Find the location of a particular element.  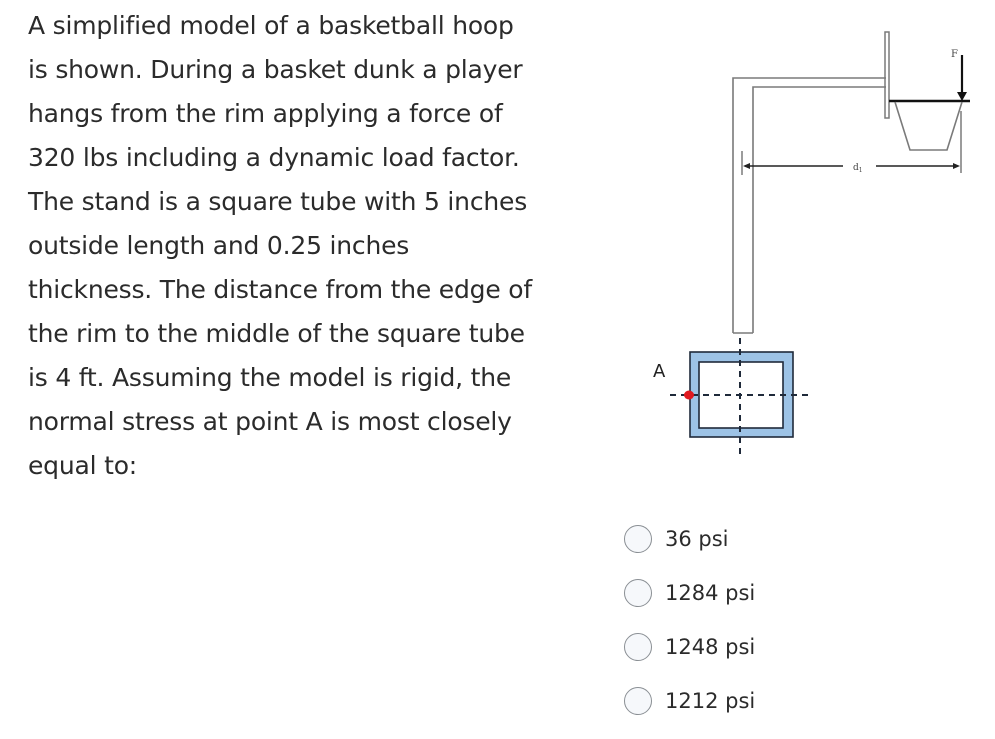

stand-pole is located at coordinates (809, 205).